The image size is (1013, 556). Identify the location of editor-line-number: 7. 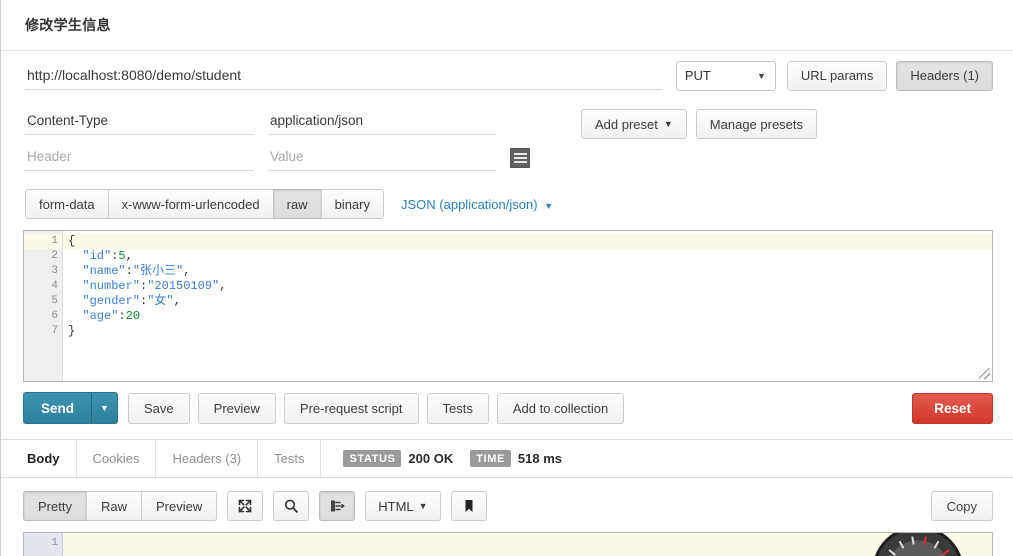
(54, 331).